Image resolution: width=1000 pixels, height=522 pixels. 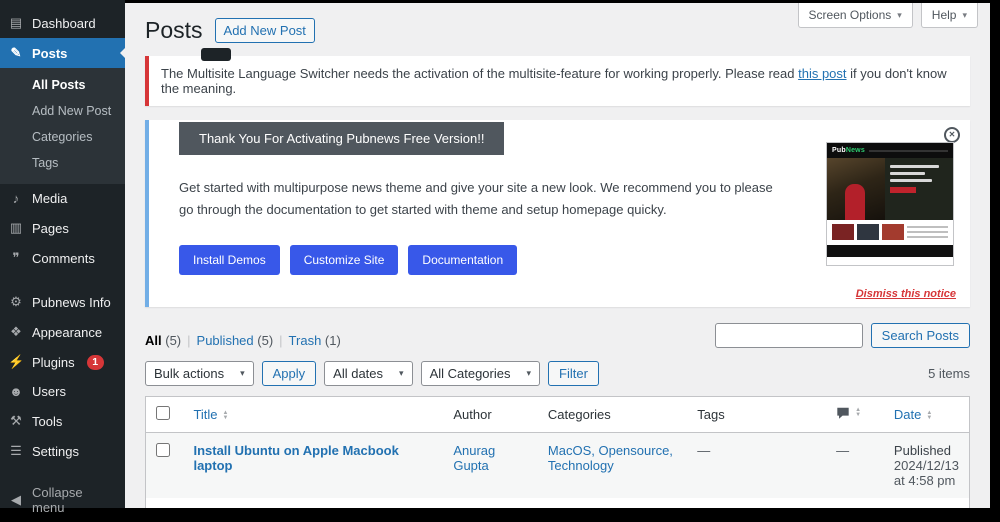 What do you see at coordinates (16, 301) in the screenshot?
I see `gear-icon: ⚙` at bounding box center [16, 301].